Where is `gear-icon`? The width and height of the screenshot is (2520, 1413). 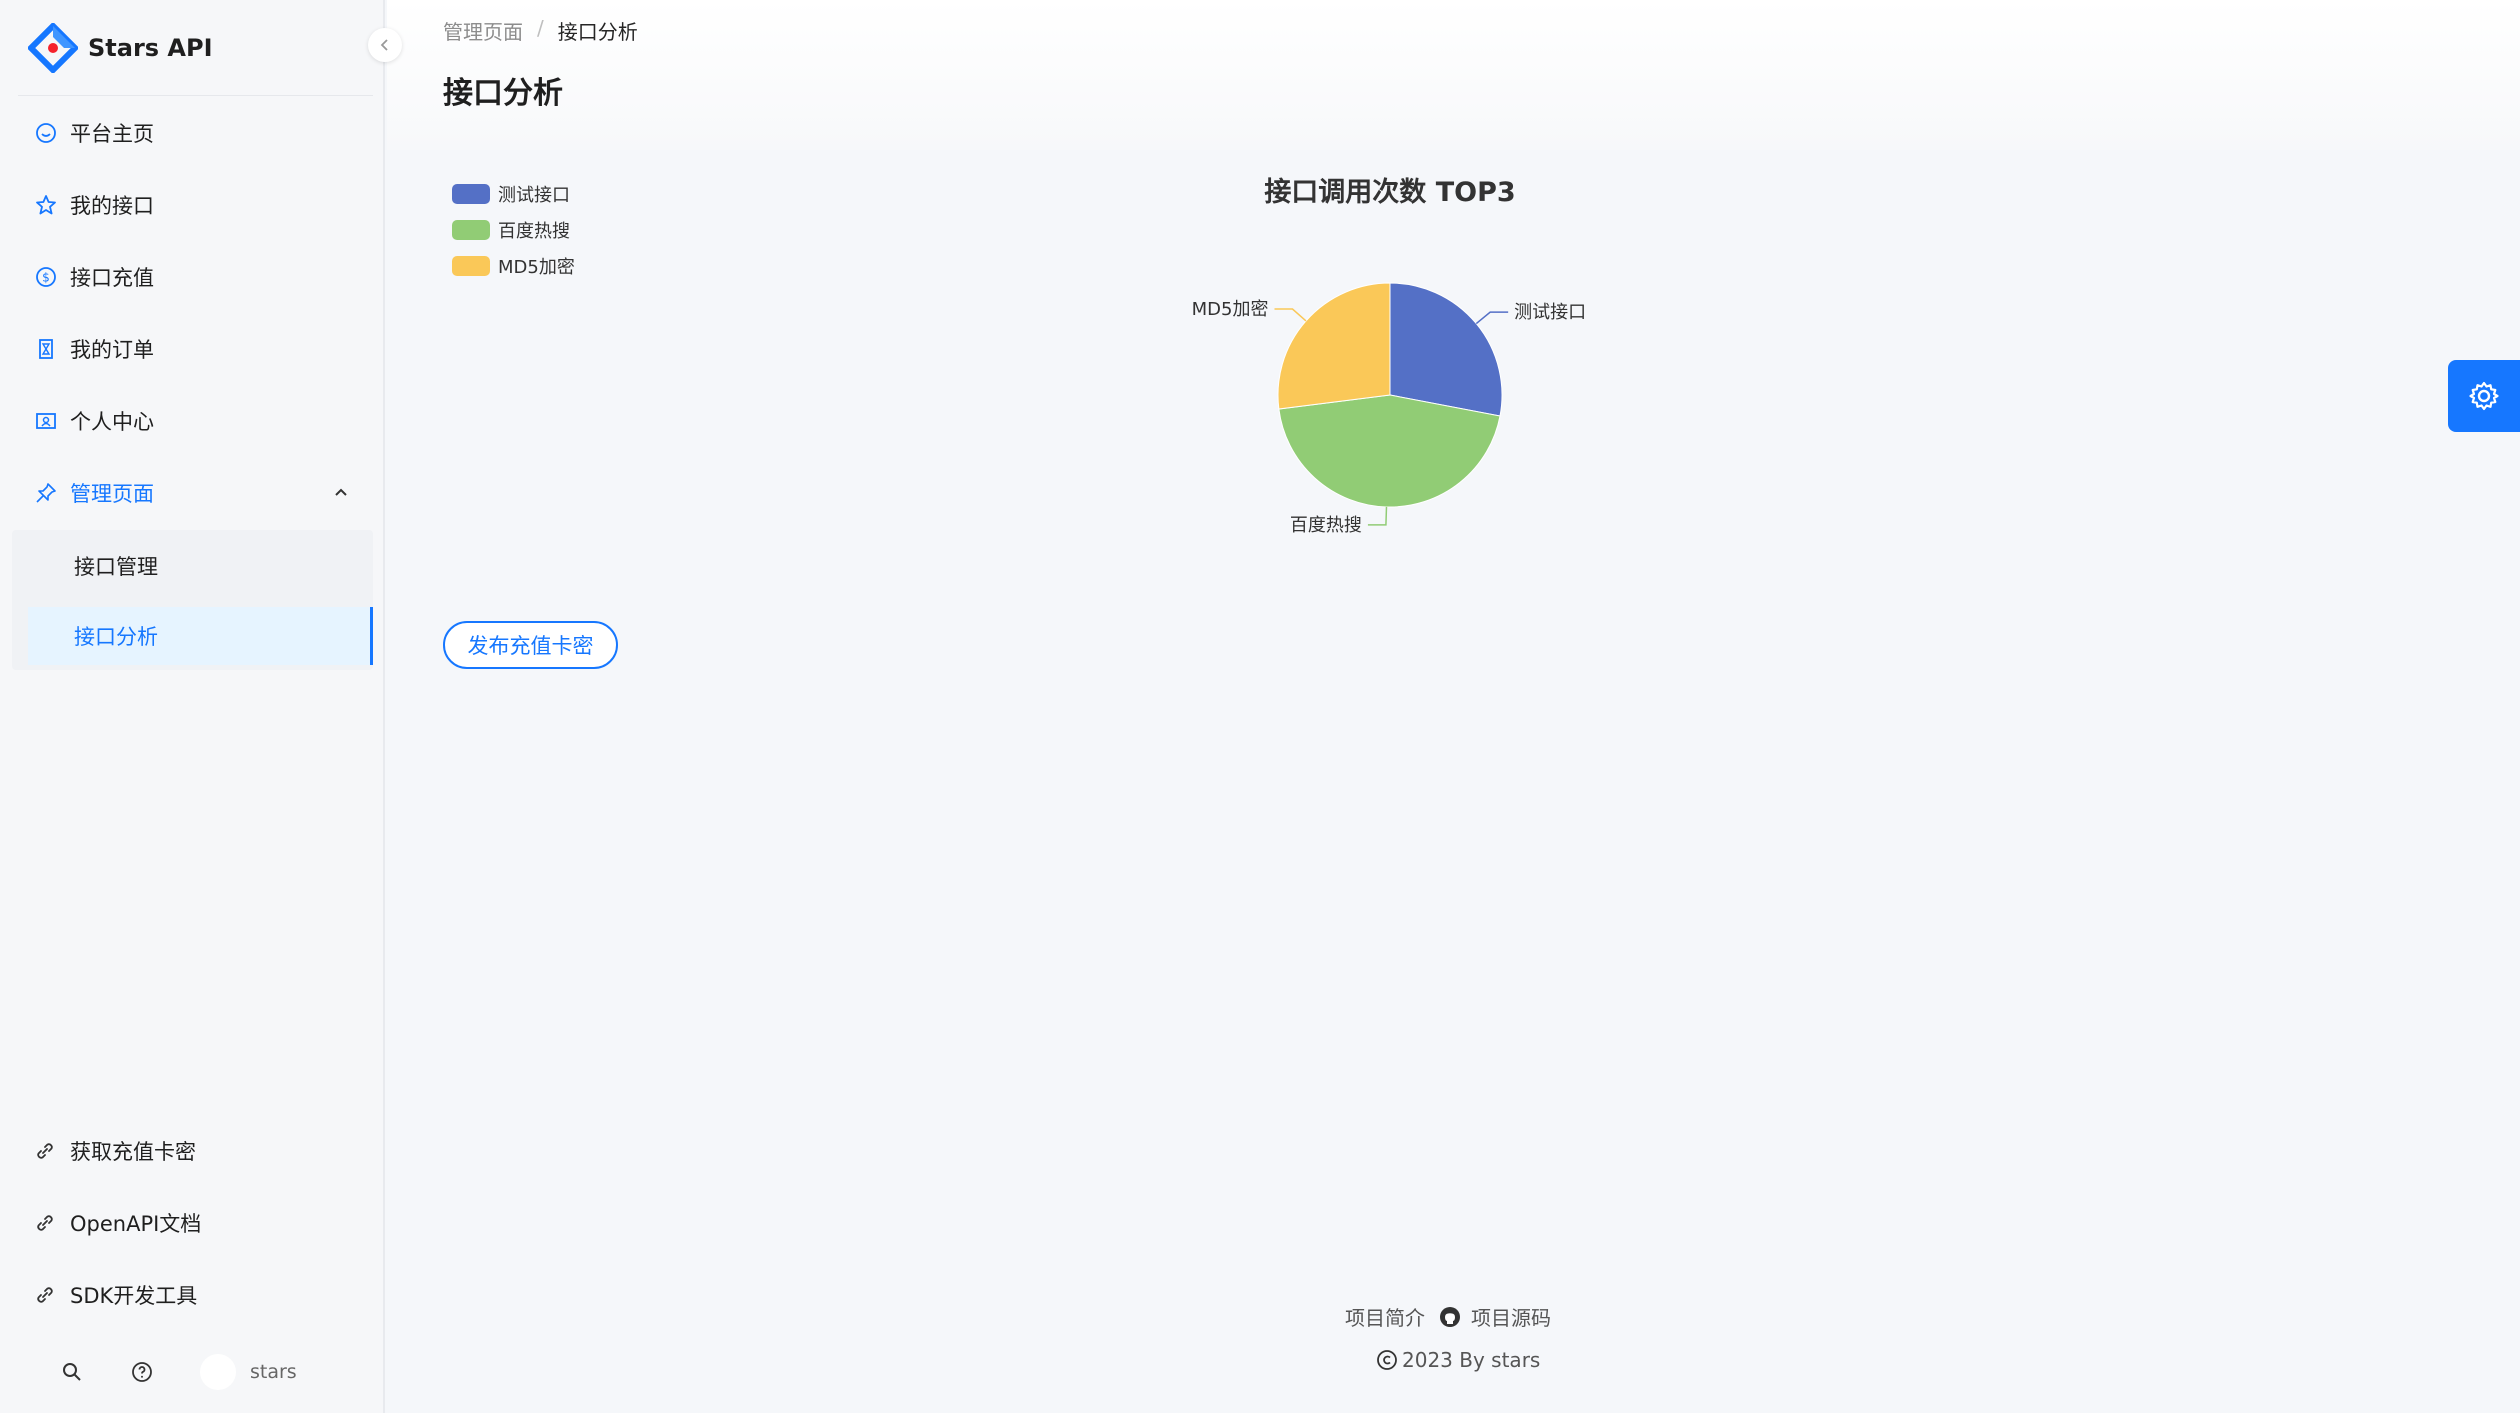
gear-icon is located at coordinates (2484, 396).